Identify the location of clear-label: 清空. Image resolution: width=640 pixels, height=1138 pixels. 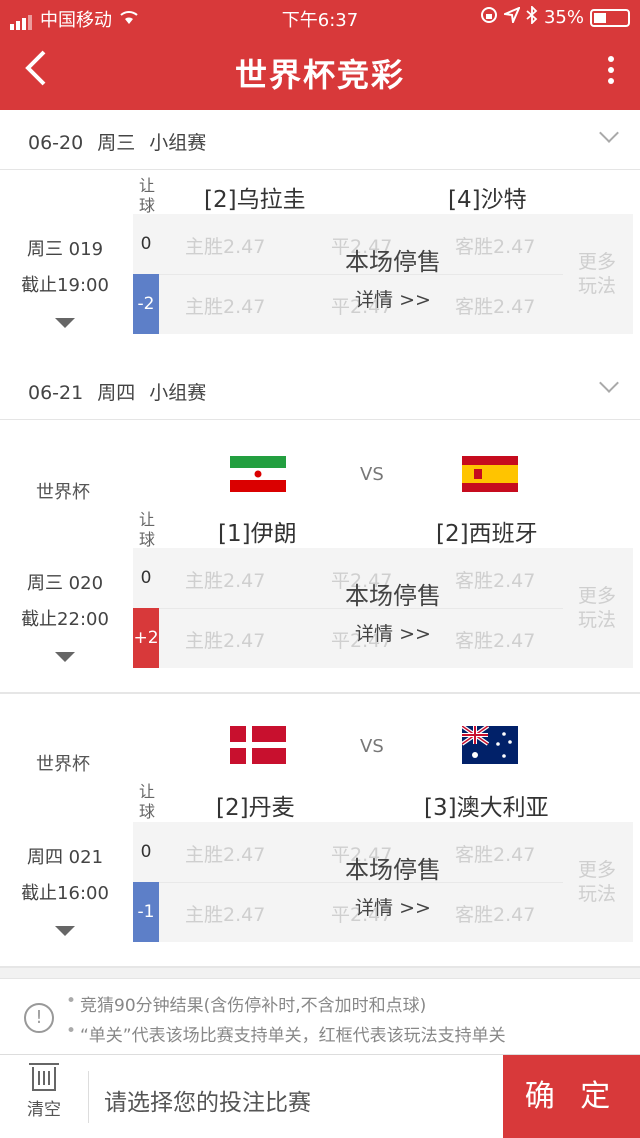
(44, 1110).